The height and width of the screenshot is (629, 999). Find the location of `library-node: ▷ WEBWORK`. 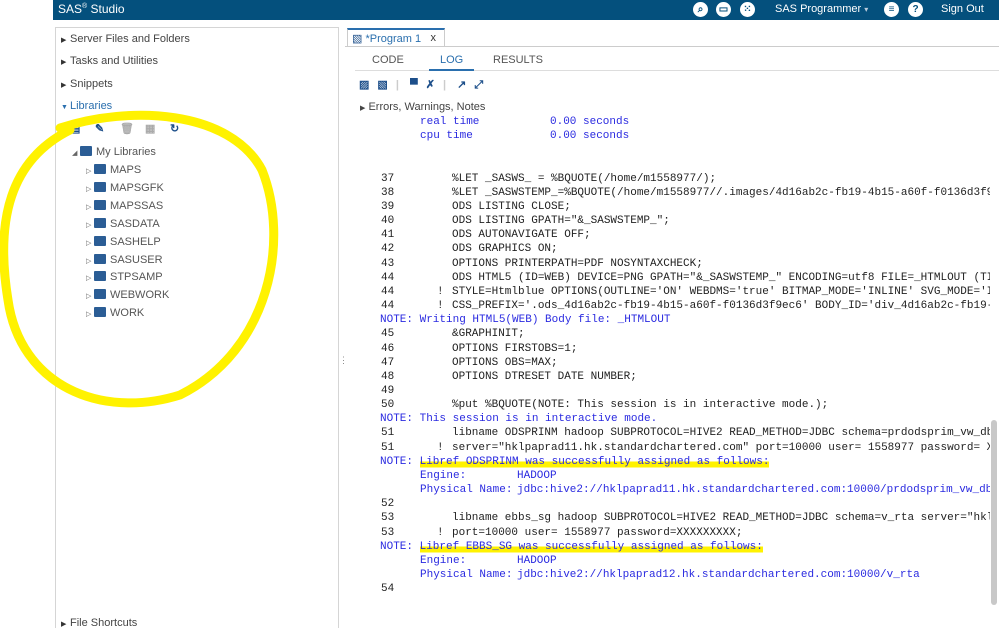

library-node: ▷ WEBWORK is located at coordinates (127, 295).